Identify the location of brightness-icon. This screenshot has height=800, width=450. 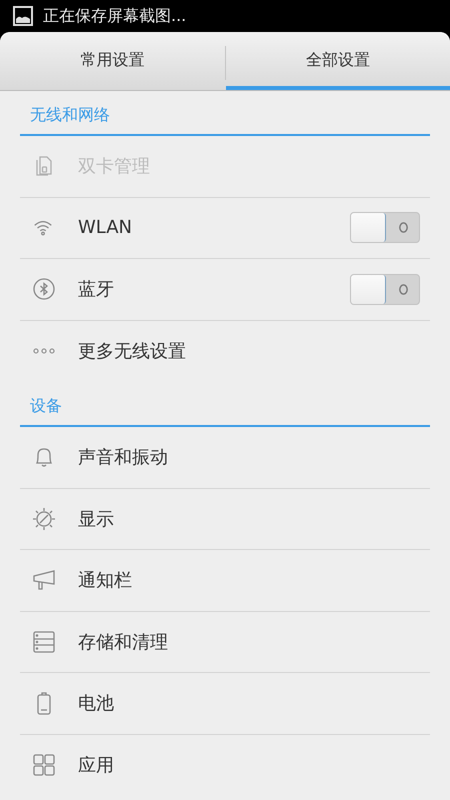
(44, 518).